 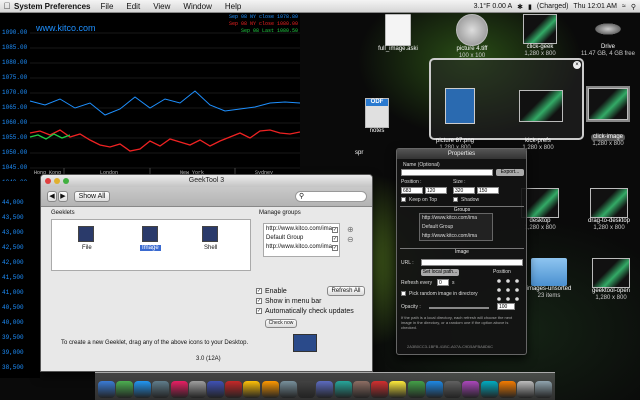 What do you see at coordinates (346, 291) in the screenshot?
I see `refresh-all-button: Refresh All` at bounding box center [346, 291].